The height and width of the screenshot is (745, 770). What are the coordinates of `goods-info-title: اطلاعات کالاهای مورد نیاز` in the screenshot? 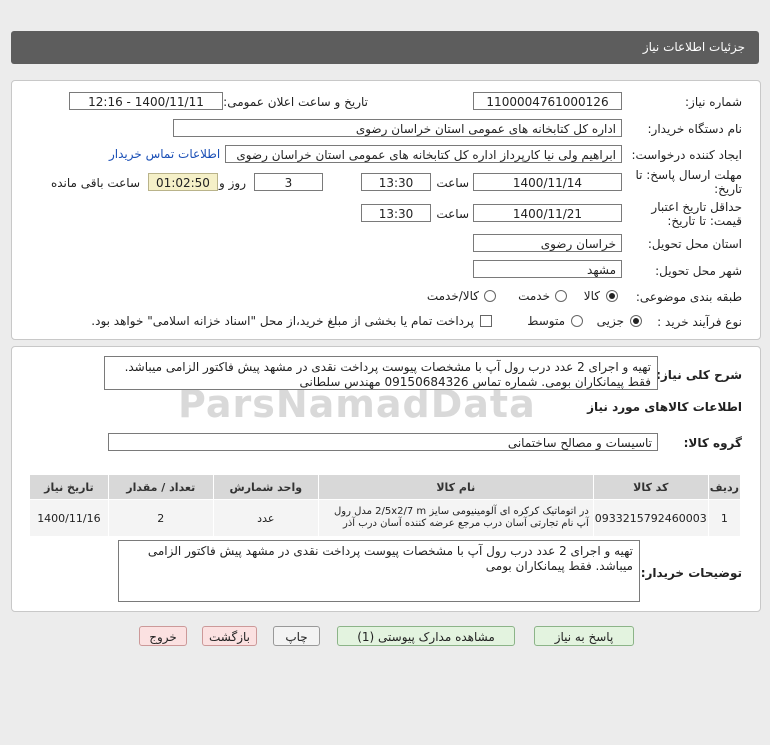 It's located at (664, 407).